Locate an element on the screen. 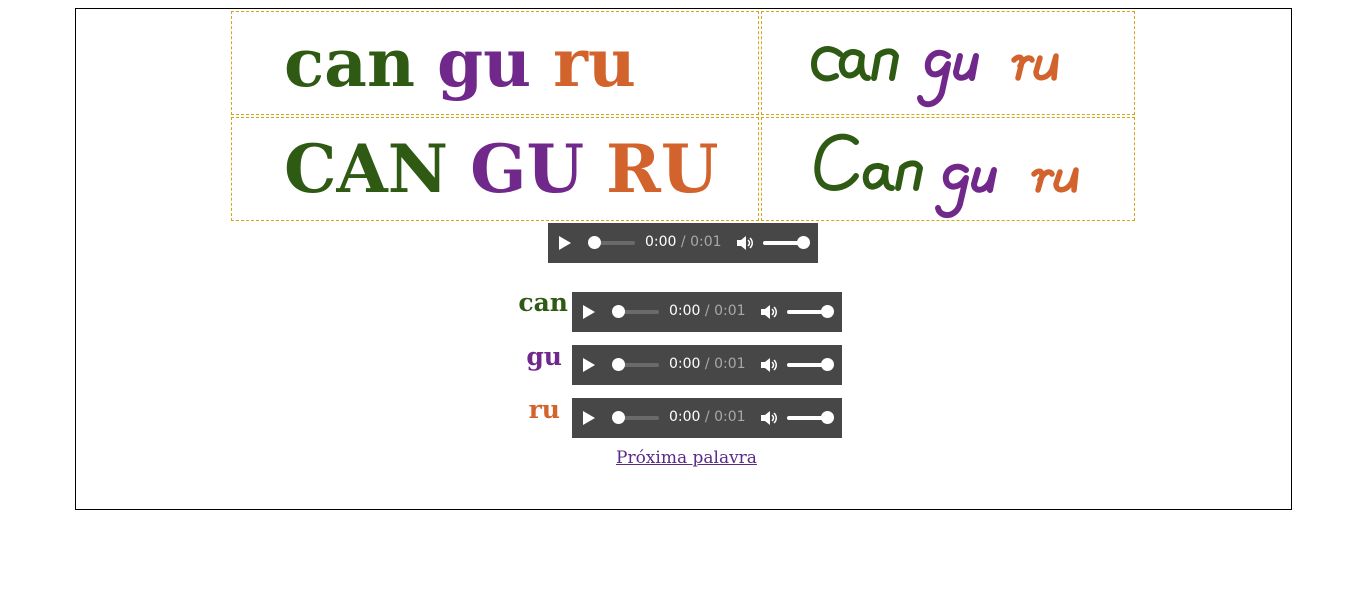 This screenshot has width=1366, height=604. audio-player-ru: 0:00 / 0:01 is located at coordinates (707, 418).